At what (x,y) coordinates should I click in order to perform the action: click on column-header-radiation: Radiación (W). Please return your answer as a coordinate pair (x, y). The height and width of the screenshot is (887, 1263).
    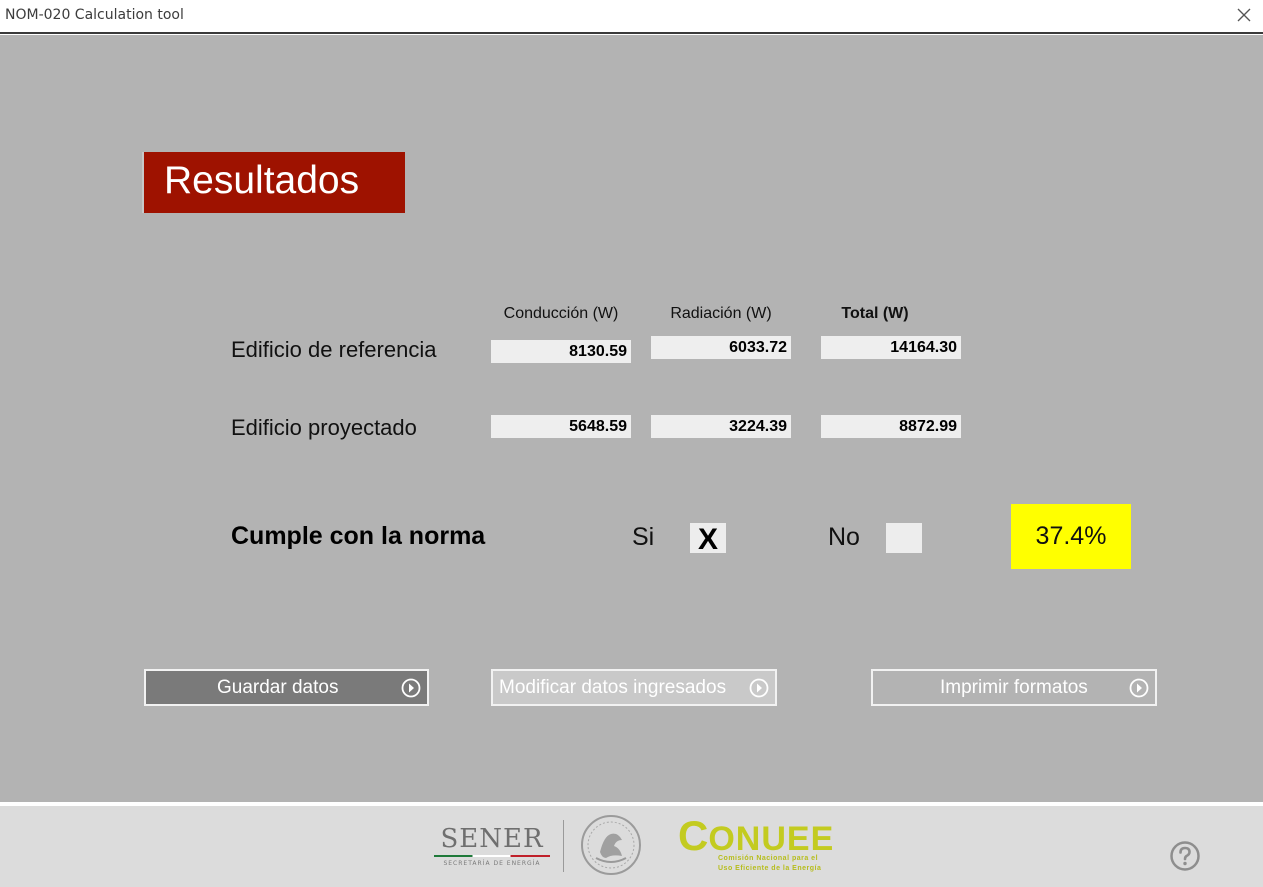
    Looking at the image, I should click on (721, 313).